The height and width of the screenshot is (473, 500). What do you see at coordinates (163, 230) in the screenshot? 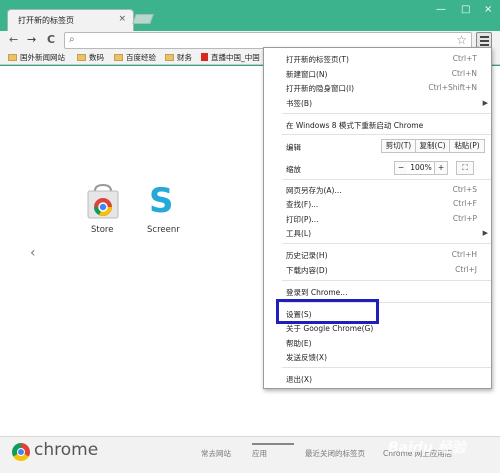
I see `screenr-app-label: Screenr` at bounding box center [163, 230].